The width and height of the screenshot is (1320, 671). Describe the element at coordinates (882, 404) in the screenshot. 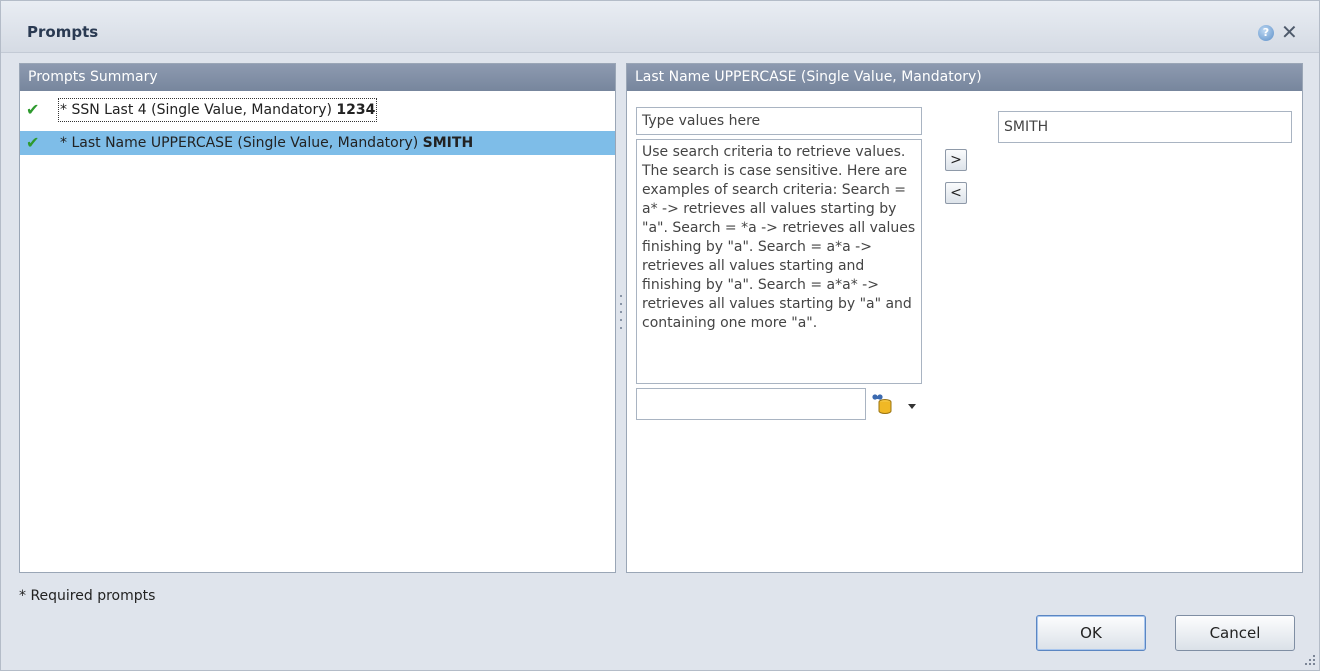

I see `database-search-icon` at that location.